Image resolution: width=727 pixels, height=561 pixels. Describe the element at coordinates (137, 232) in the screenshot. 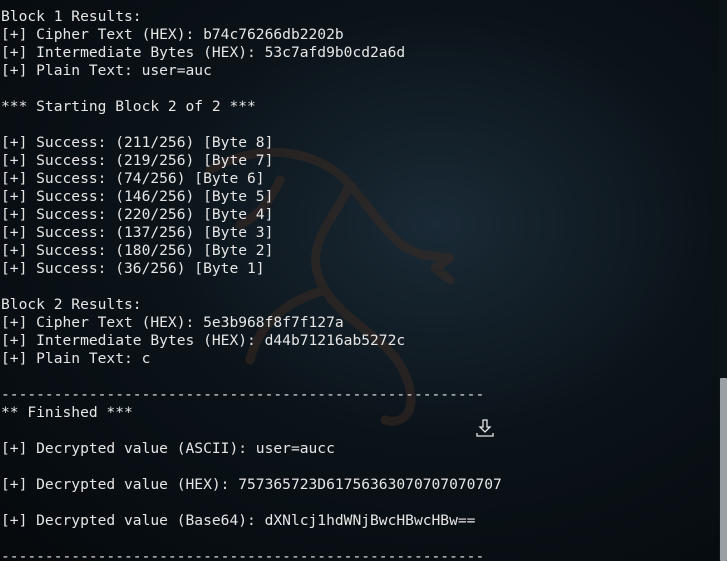

I see `output-line-success-byte3: [+] Success: (137/256) [Byte 3]` at that location.